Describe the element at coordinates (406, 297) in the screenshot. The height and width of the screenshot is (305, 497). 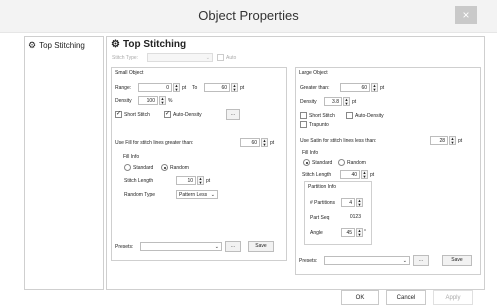
I see `cancel-button: Cancel` at that location.